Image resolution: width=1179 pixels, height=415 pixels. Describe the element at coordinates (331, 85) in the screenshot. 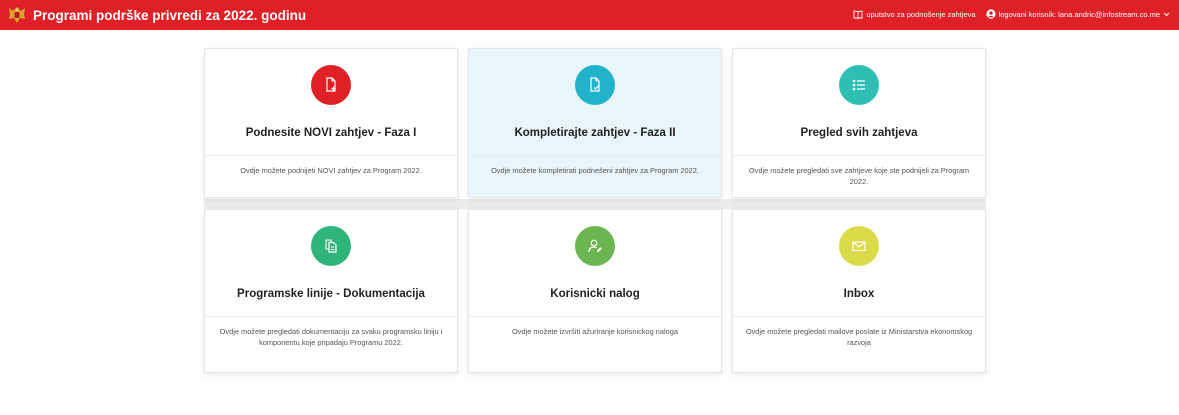

I see `file-plus-icon` at that location.